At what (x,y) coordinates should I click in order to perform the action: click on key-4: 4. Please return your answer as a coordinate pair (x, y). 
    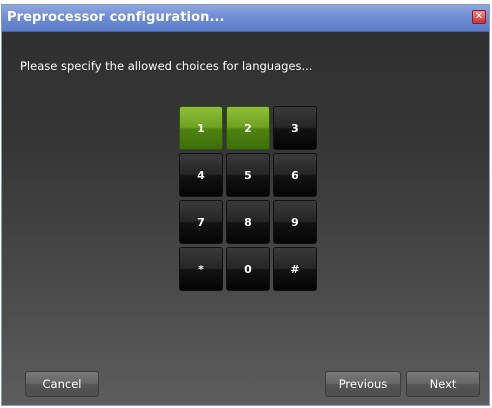
    Looking at the image, I should click on (201, 175).